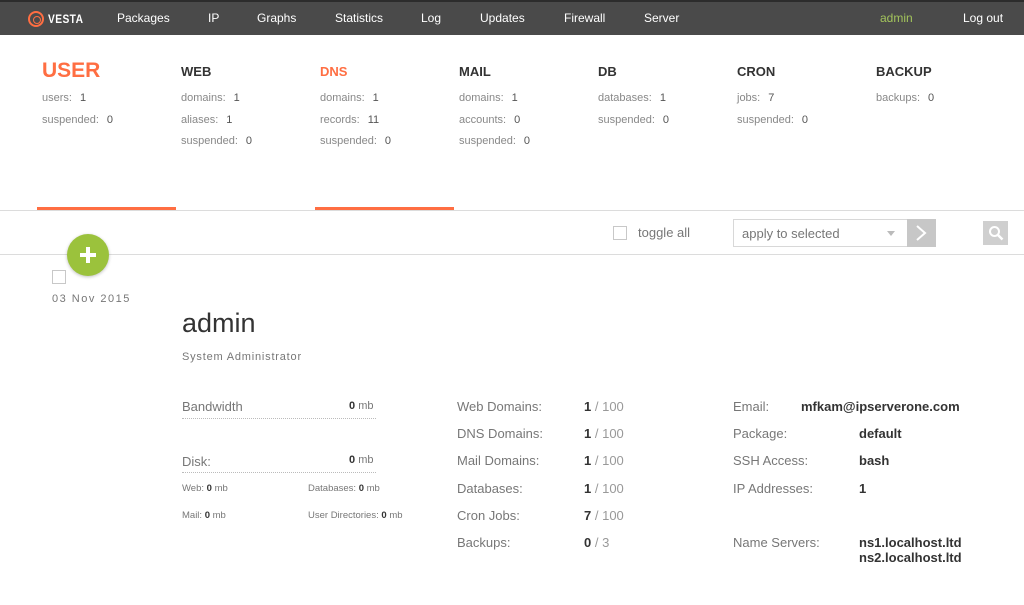  I want to click on vesta-logo: VESTA, so click(59, 19).